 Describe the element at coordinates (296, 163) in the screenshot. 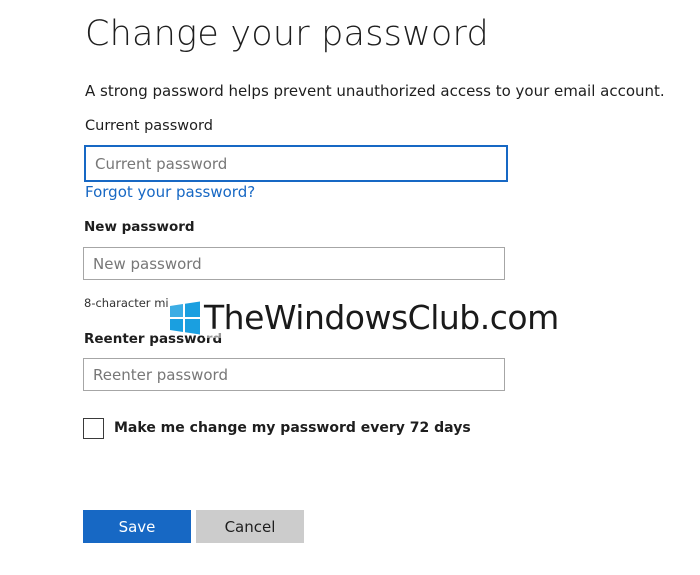

I see `current-password-field` at that location.